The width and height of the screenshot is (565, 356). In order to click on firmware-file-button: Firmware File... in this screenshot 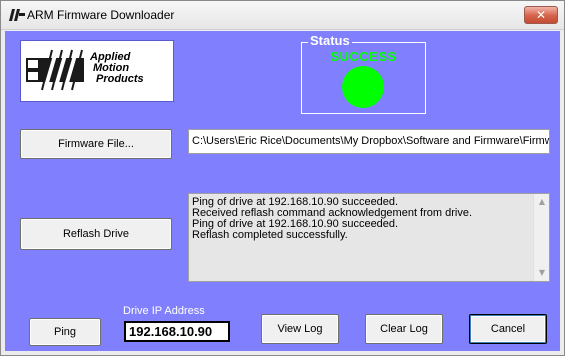, I will do `click(96, 144)`.